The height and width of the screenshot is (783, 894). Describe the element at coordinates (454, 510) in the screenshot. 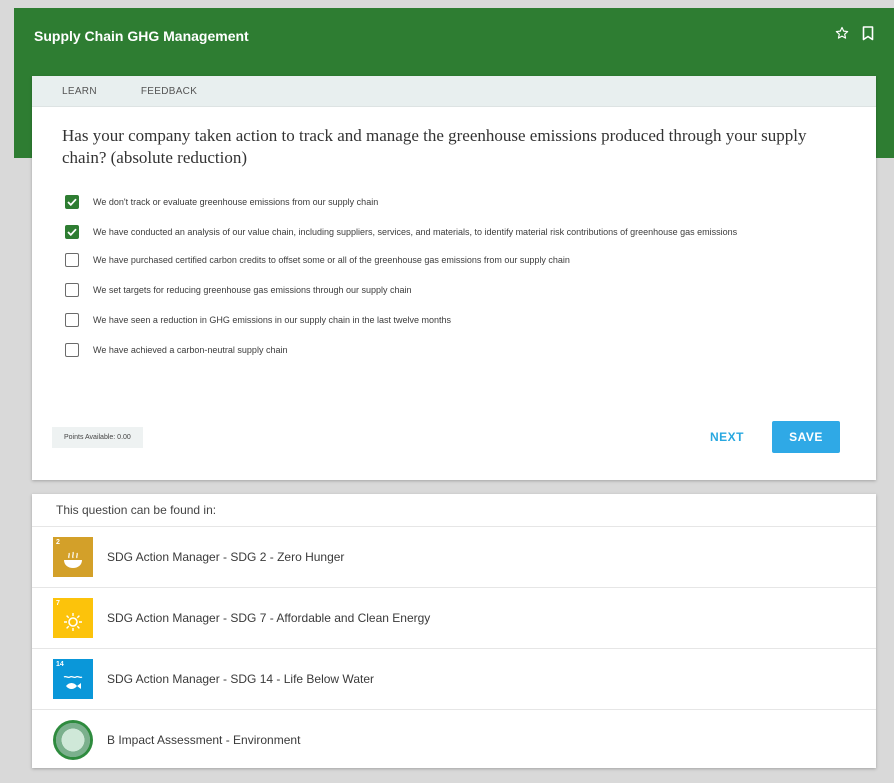

I see `found-in-header: This question can be found in:` at that location.